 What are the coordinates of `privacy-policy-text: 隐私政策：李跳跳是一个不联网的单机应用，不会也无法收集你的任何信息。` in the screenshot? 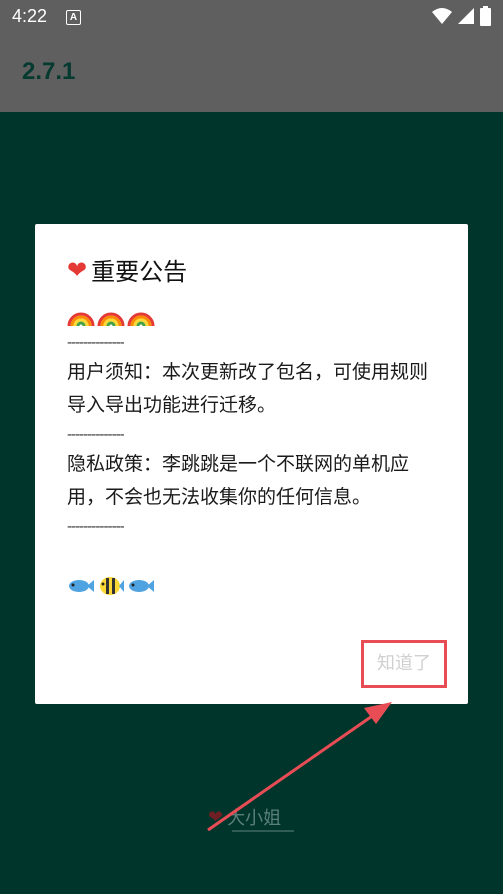 It's located at (238, 480).